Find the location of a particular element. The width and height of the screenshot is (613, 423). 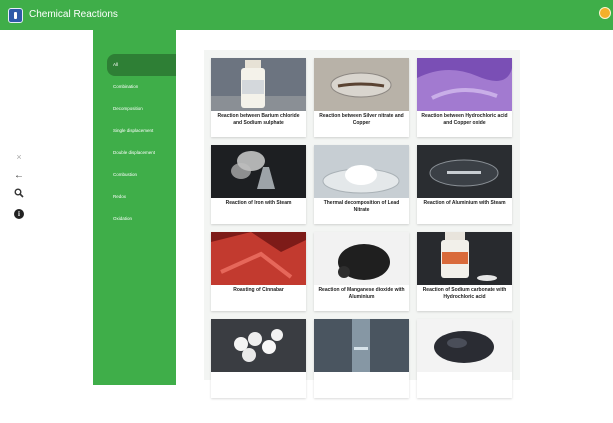

sidebar-item-redox: Redox is located at coordinates (141, 197).